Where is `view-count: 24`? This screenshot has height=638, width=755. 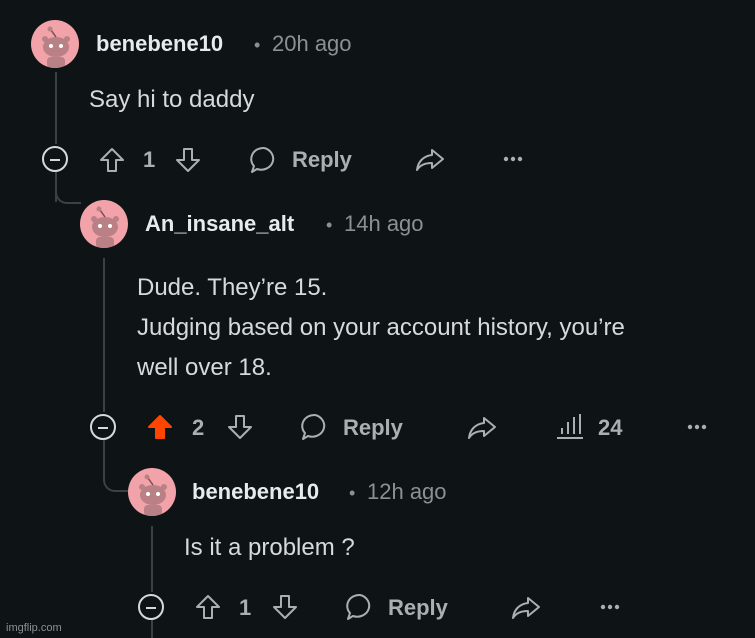
view-count: 24 is located at coordinates (610, 427).